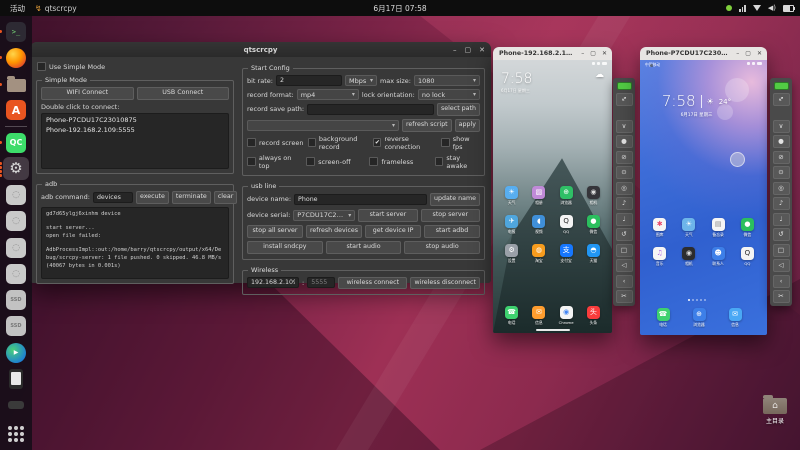 The height and width of the screenshot is (450, 800). What do you see at coordinates (448, 94) in the screenshot?
I see `lock-orientation-combo: no lock ▾` at bounding box center [448, 94].